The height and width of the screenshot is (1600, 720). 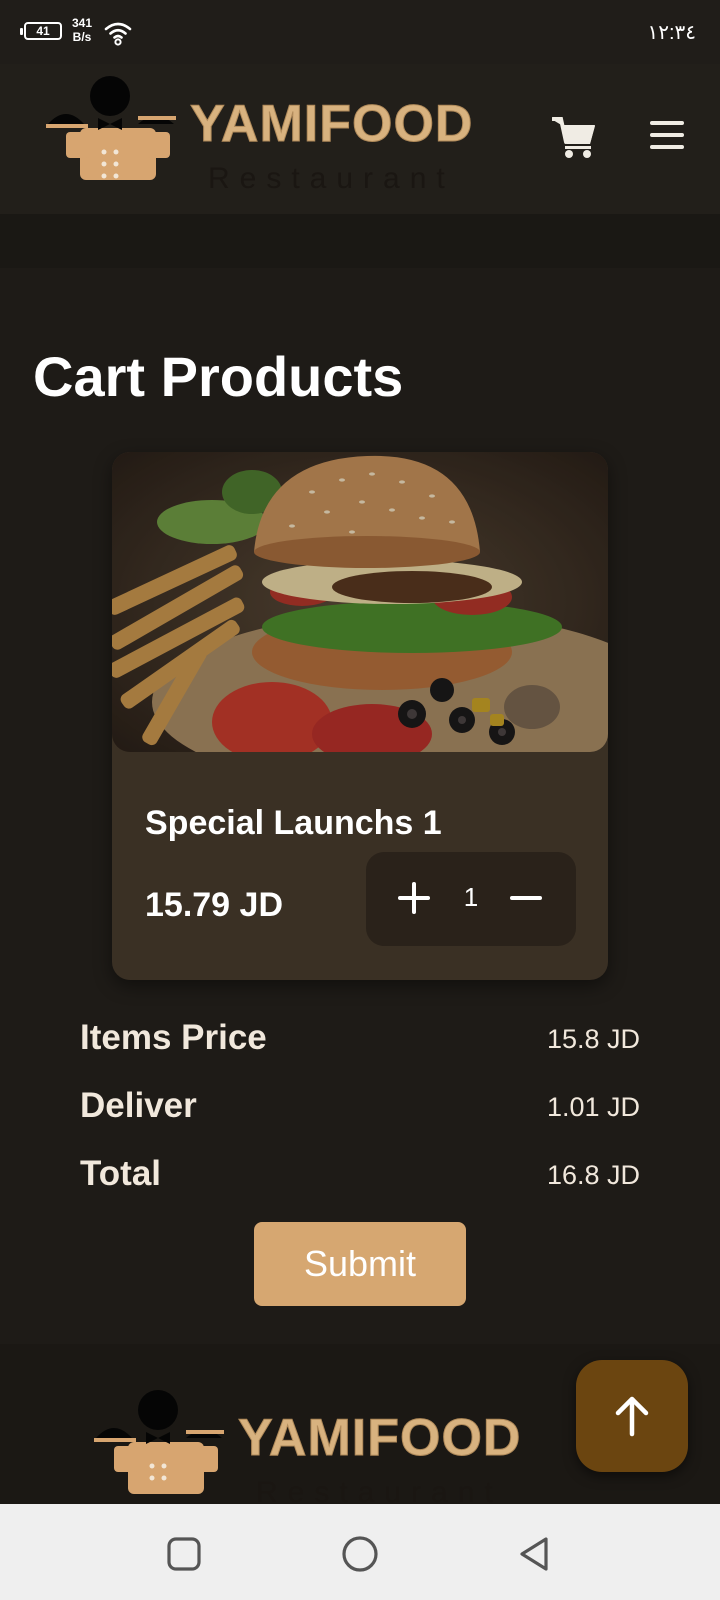 What do you see at coordinates (667, 135) in the screenshot?
I see `hamburger-menu-icon` at bounding box center [667, 135].